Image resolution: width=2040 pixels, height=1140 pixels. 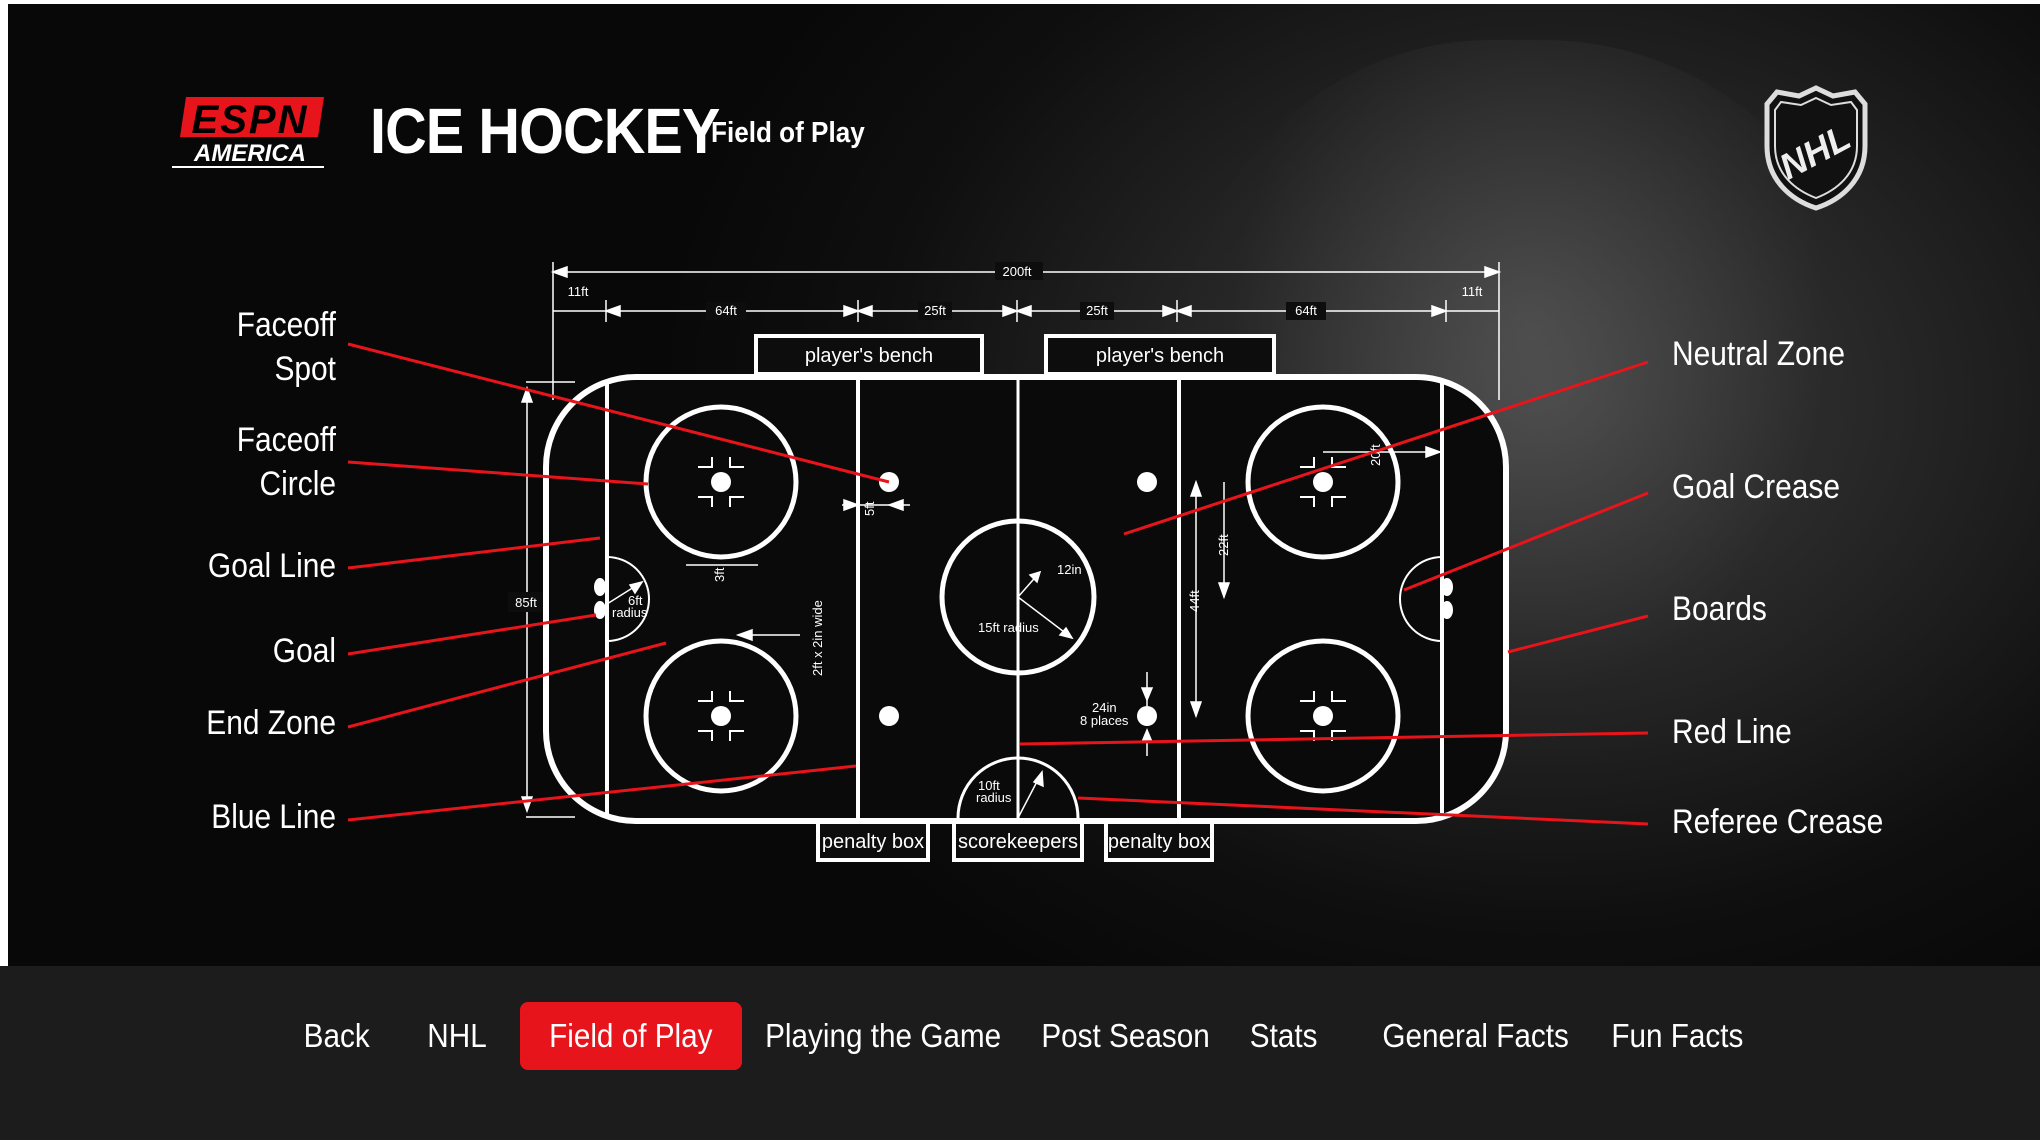 I want to click on bench-left-label: player's bench, so click(x=869, y=356).